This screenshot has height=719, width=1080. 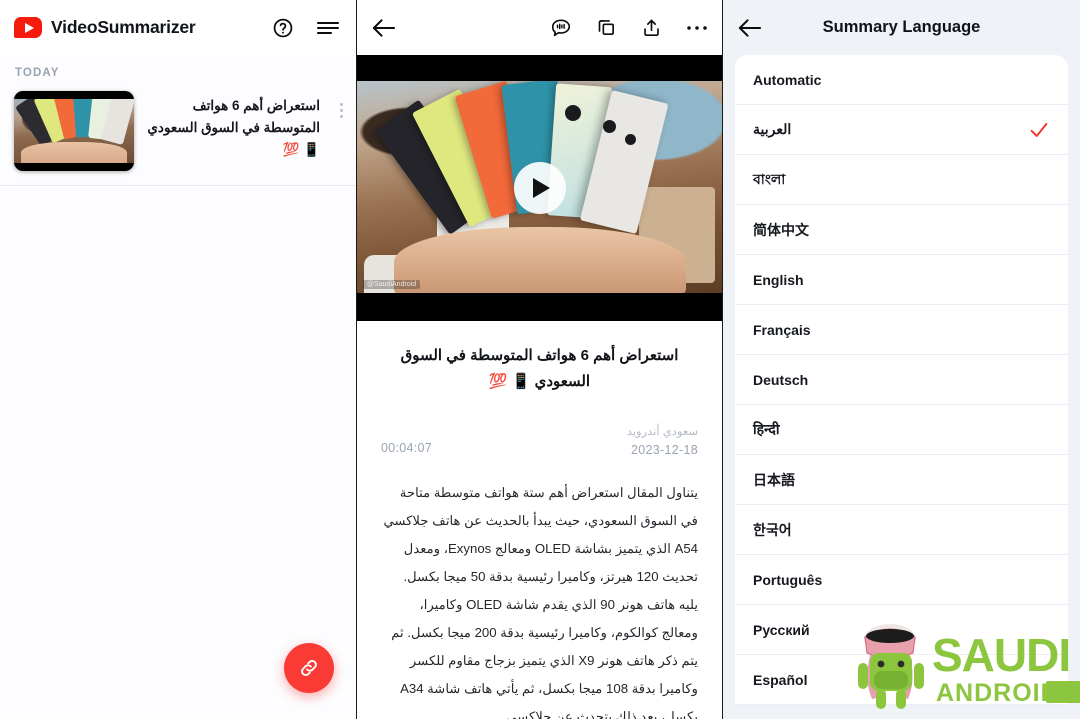 I want to click on help-icon, so click(x=283, y=28).